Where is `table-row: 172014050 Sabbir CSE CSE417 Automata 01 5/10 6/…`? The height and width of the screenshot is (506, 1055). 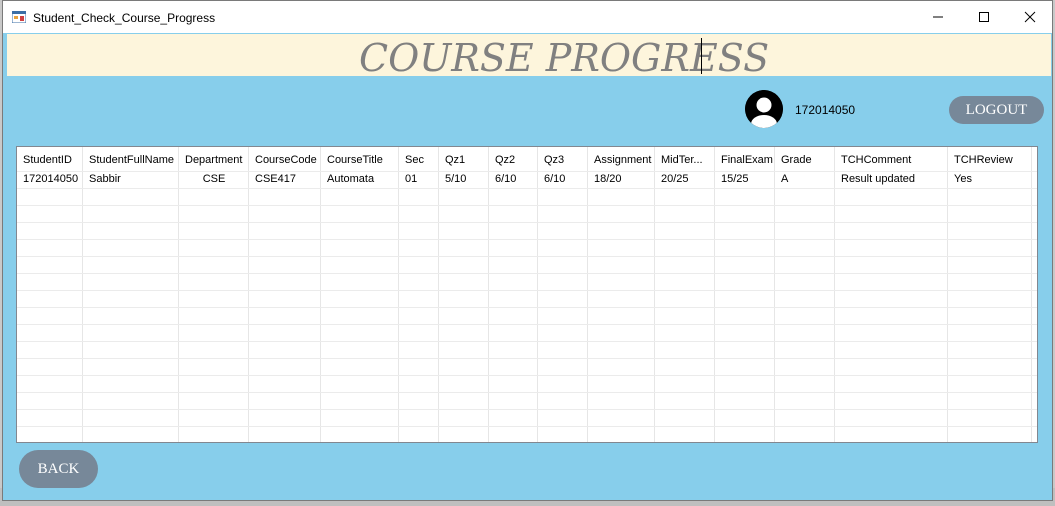 table-row: 172014050 Sabbir CSE CSE417 Automata 01 5/10 6/… is located at coordinates (527, 182).